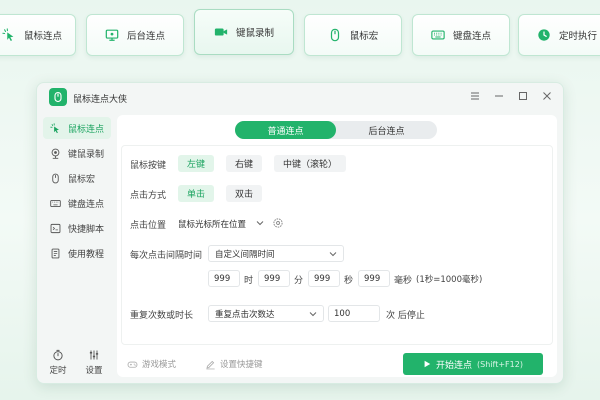 The height and width of the screenshot is (400, 600). Describe the element at coordinates (58, 97) in the screenshot. I see `app-logo-icon` at that location.